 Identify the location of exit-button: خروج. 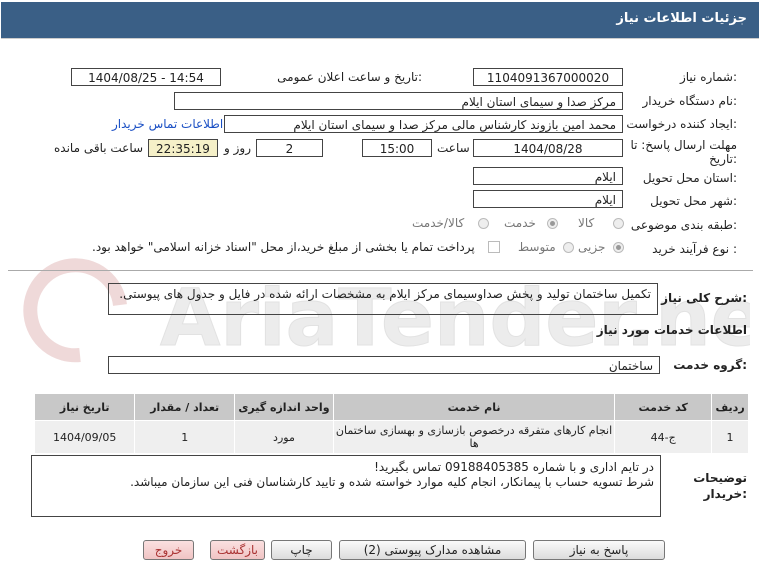
(168, 550).